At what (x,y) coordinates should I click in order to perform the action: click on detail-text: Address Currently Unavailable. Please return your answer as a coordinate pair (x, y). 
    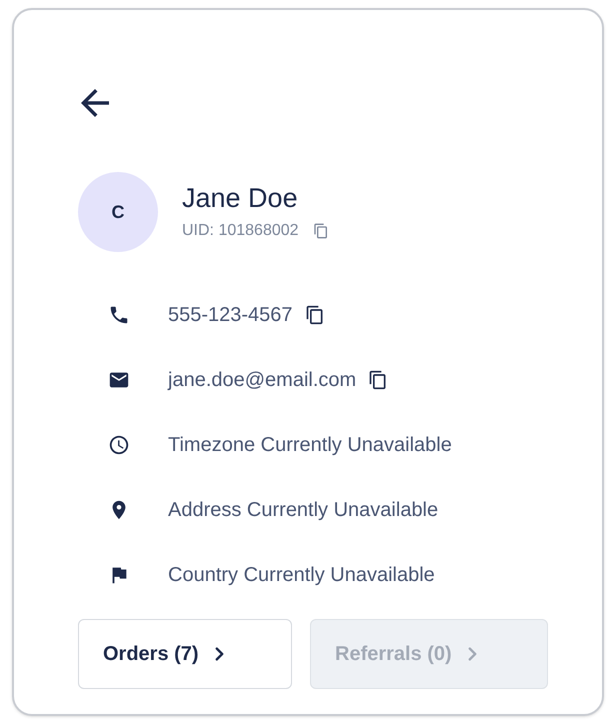
    Looking at the image, I should click on (303, 510).